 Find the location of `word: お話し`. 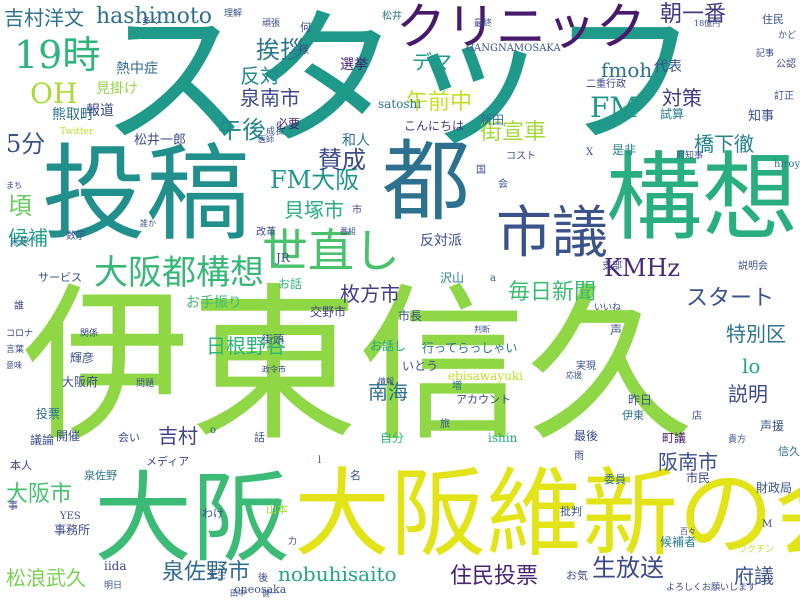

word: お話し is located at coordinates (388, 346).